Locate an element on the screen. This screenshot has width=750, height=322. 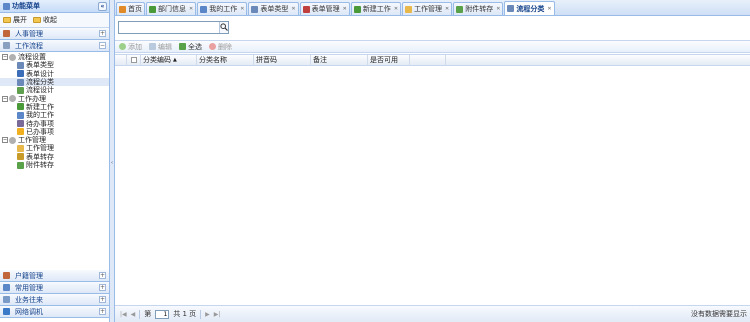
tab-3: 表单类型 ✕ is located at coordinates (273, 8).